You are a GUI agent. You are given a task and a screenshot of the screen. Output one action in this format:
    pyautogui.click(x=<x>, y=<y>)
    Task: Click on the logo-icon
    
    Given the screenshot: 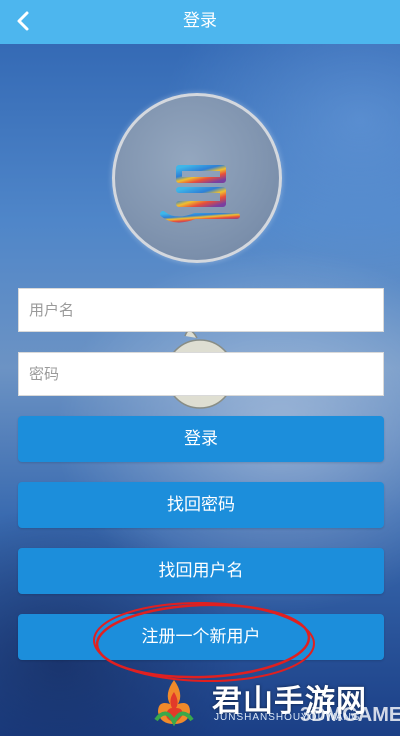 What is the action you would take?
    pyautogui.click(x=199, y=175)
    